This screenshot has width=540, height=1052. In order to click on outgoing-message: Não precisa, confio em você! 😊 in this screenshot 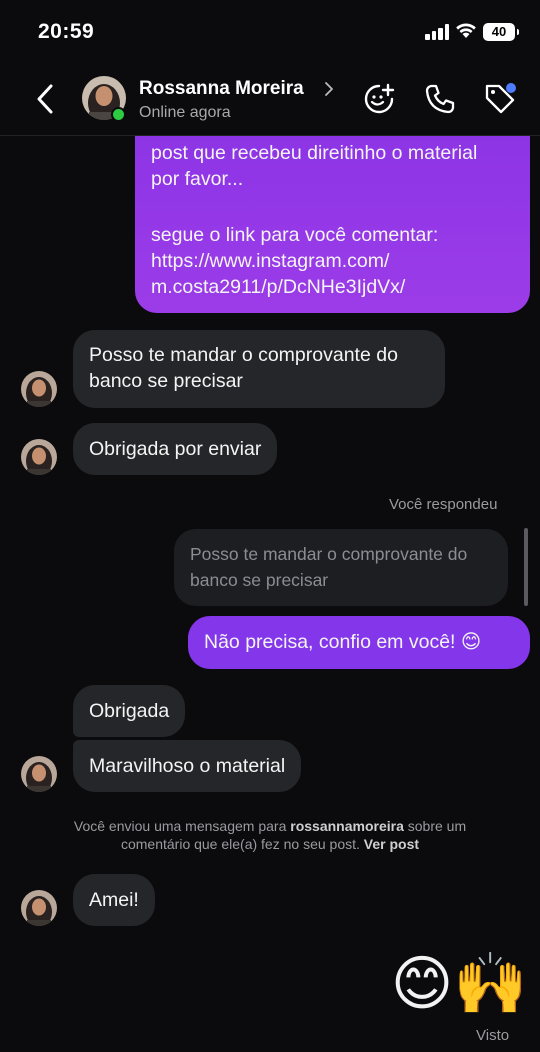, I will do `click(359, 642)`.